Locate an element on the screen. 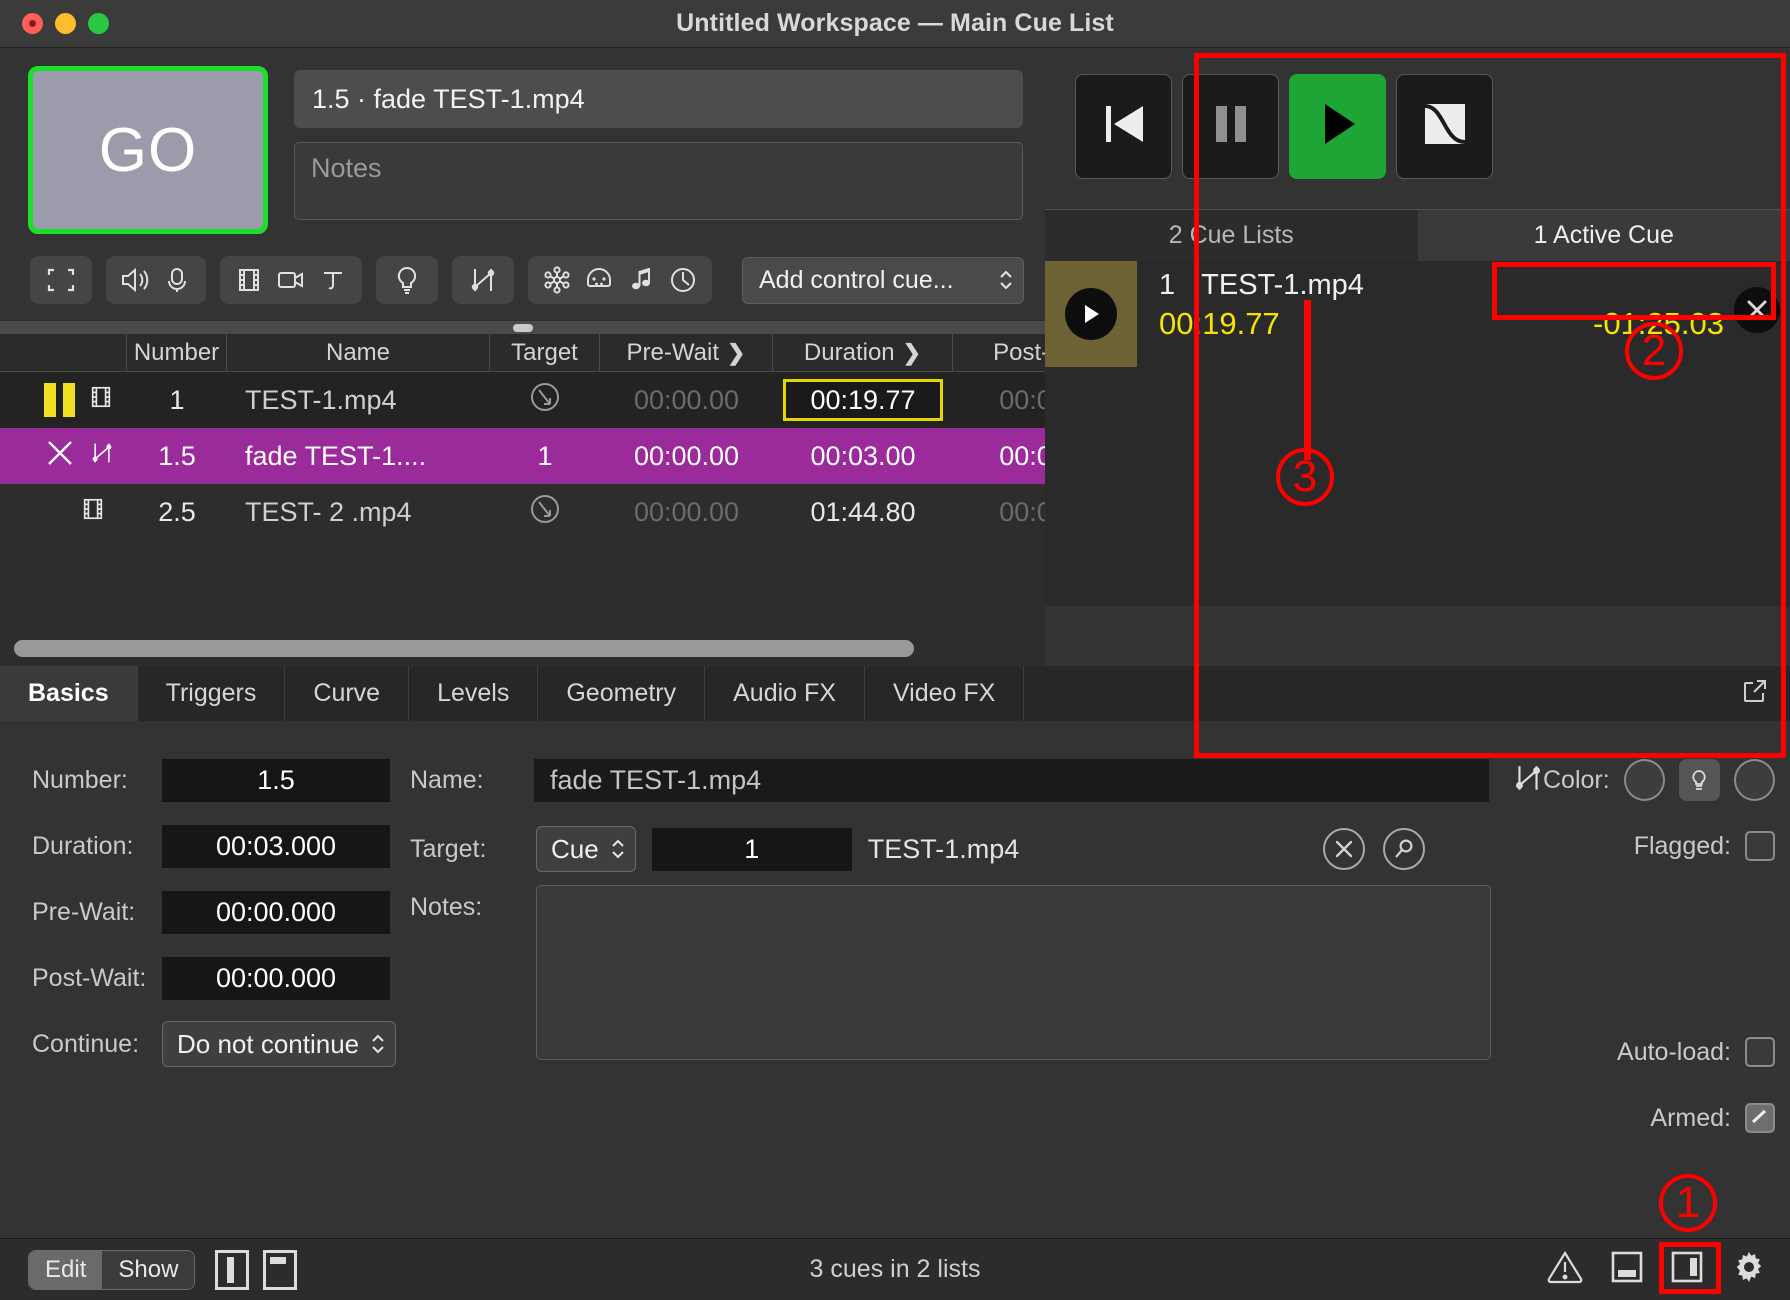  control-cue-group is located at coordinates (620, 280).